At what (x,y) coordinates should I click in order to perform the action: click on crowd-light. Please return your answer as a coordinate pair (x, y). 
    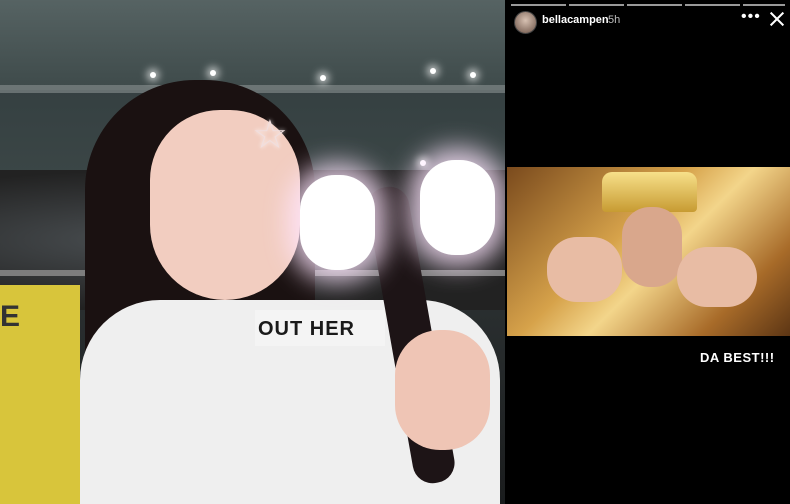
    Looking at the image, I should click on (423, 163).